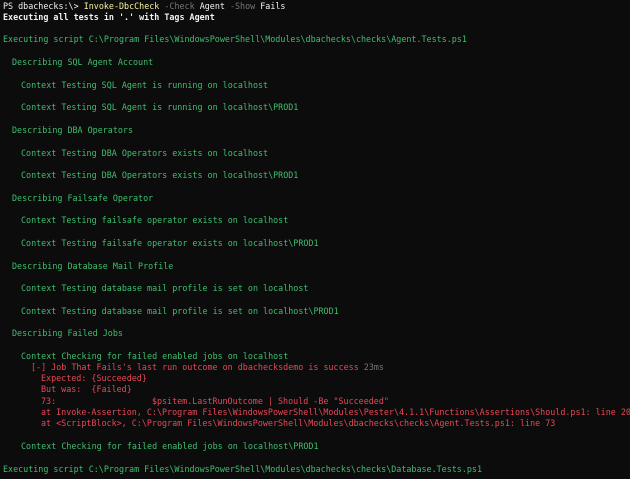  Describe the element at coordinates (273, 6) in the screenshot. I see `value-show: Fails` at that location.